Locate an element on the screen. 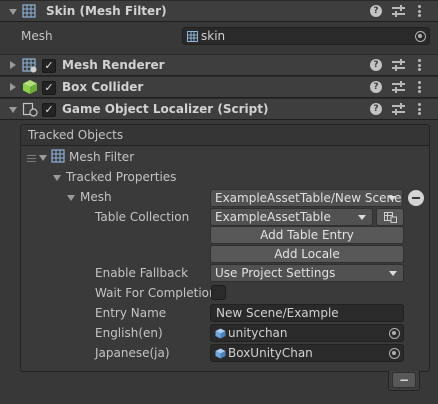  entry-name-label: Entry Name is located at coordinates (131, 313).